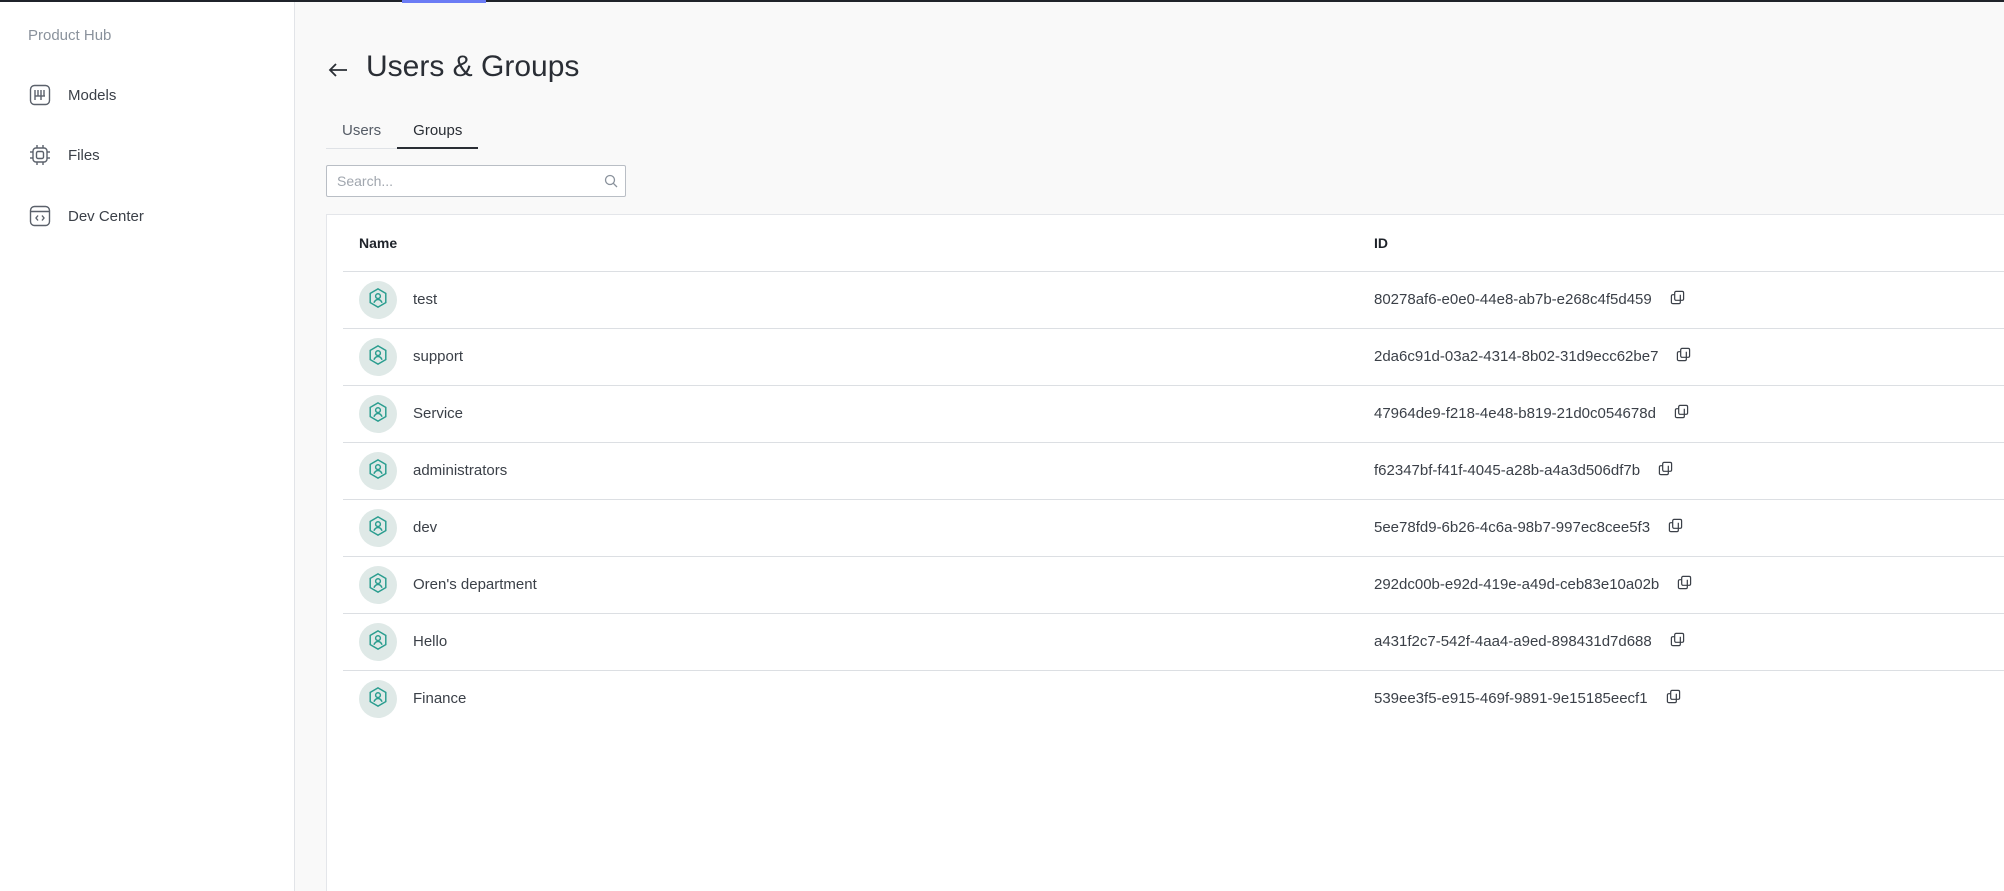 This screenshot has height=891, width=2004. What do you see at coordinates (425, 299) in the screenshot?
I see `group-name: test` at bounding box center [425, 299].